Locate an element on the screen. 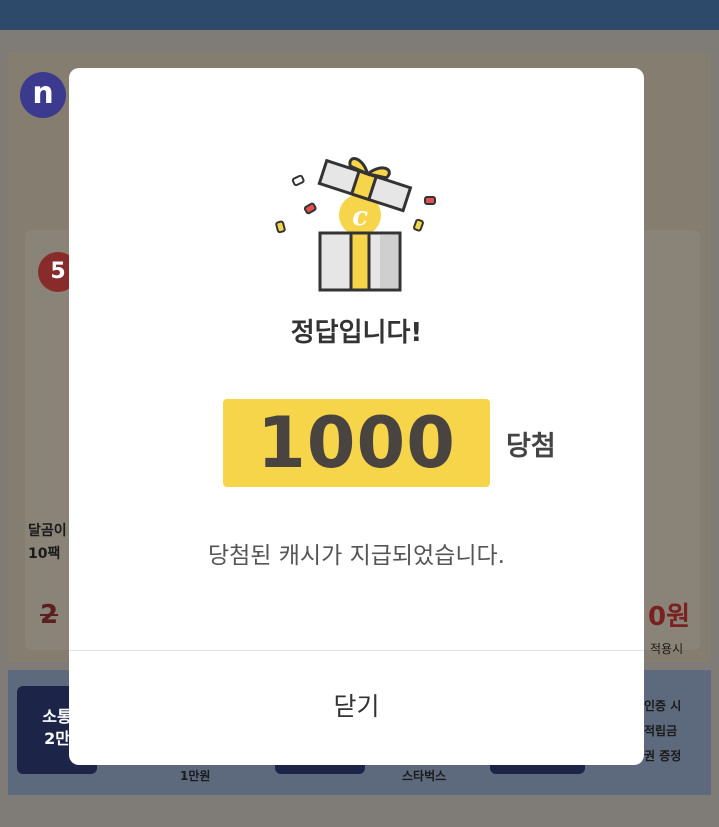 Image resolution: width=719 pixels, height=827 pixels. product-name-line2: 10팩 is located at coordinates (44, 554).